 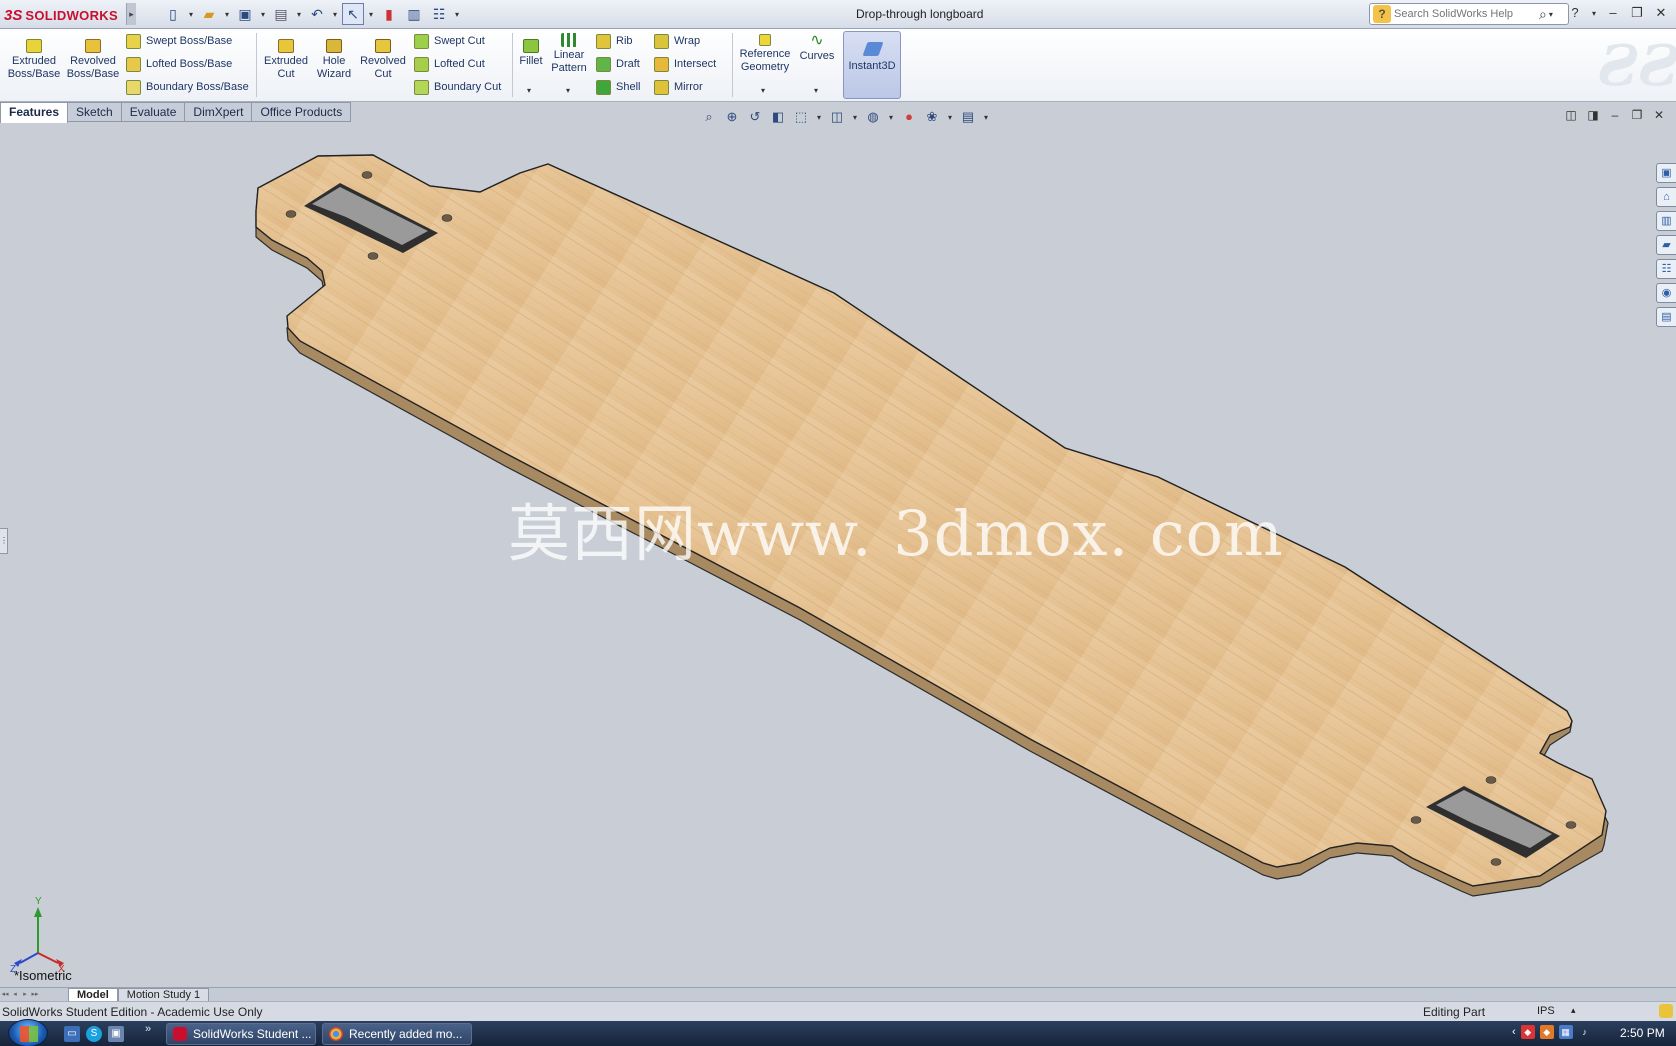 I want to click on hole-wizard-button: Hole Wizard, so click(x=334, y=60).